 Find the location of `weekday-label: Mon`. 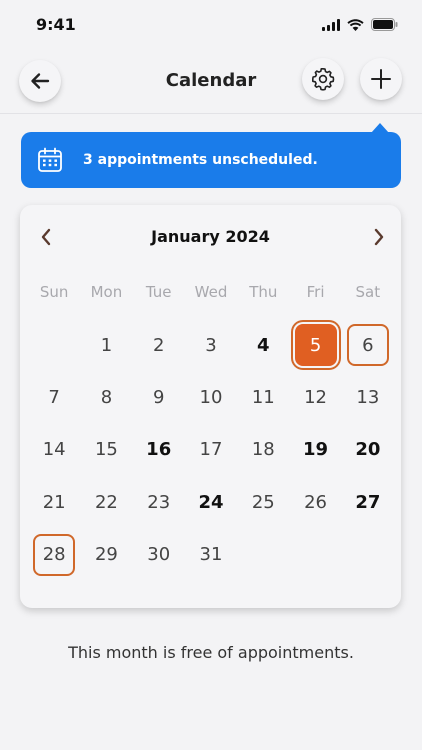

weekday-label: Mon is located at coordinates (106, 292).